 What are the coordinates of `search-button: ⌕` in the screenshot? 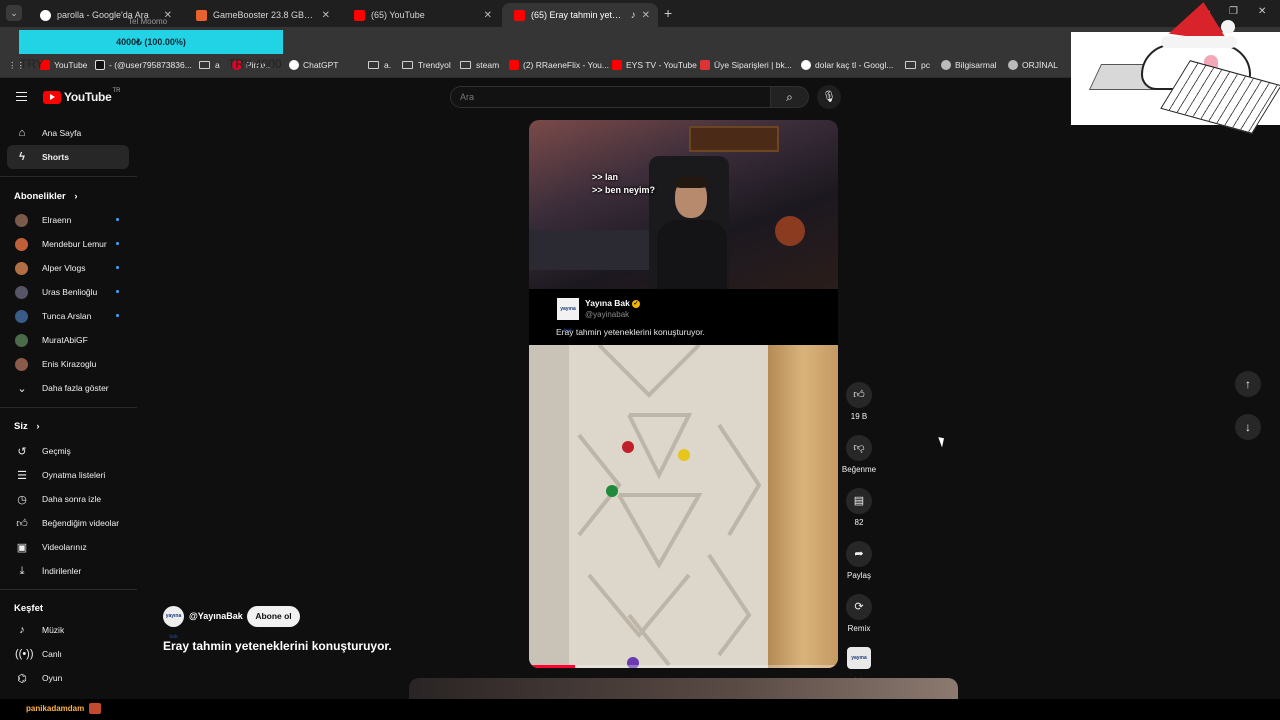 It's located at (790, 97).